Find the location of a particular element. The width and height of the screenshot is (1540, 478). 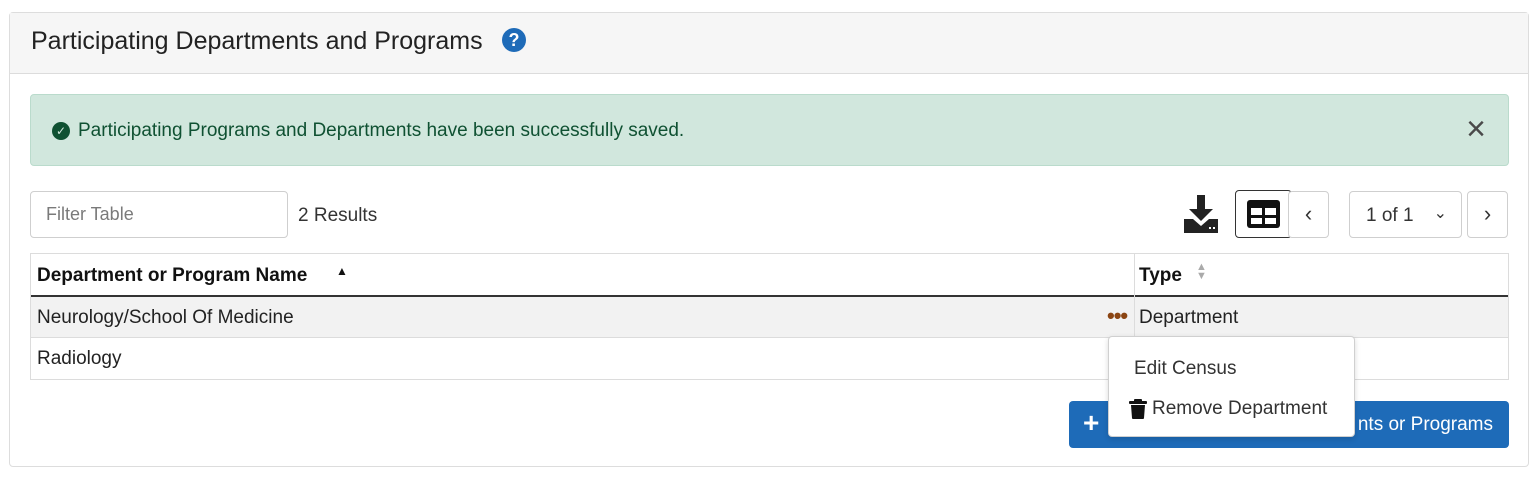

menu-item-label: Remove Department is located at coordinates (1240, 408).